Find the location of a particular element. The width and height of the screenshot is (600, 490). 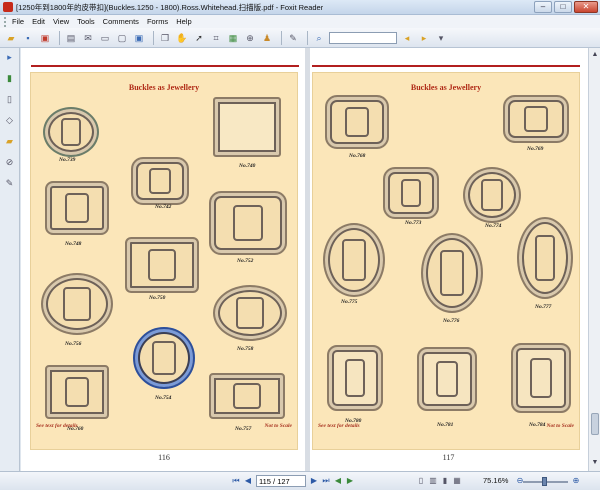

menu-forms: Forms is located at coordinates (157, 21).